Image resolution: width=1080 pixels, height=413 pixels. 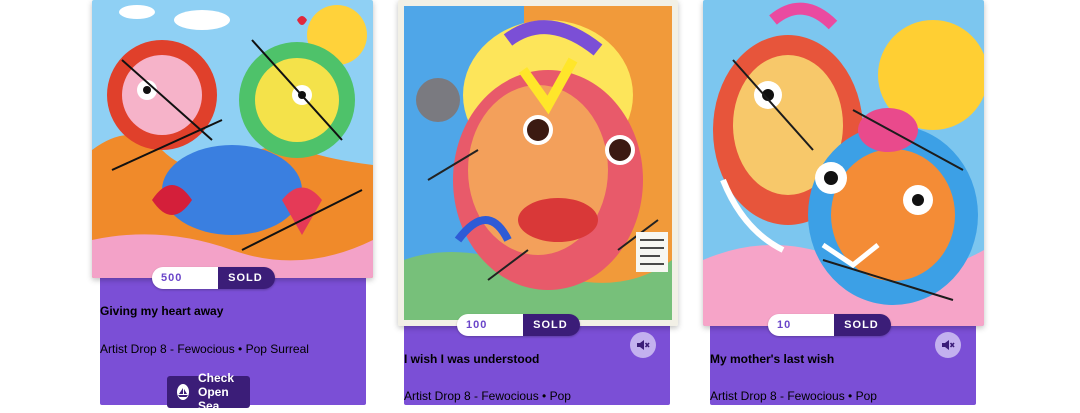 What do you see at coordinates (204, 349) in the screenshot?
I see `artwork-subtitle: Artist Drop 8 - Fewocious • Pop Surreal` at bounding box center [204, 349].